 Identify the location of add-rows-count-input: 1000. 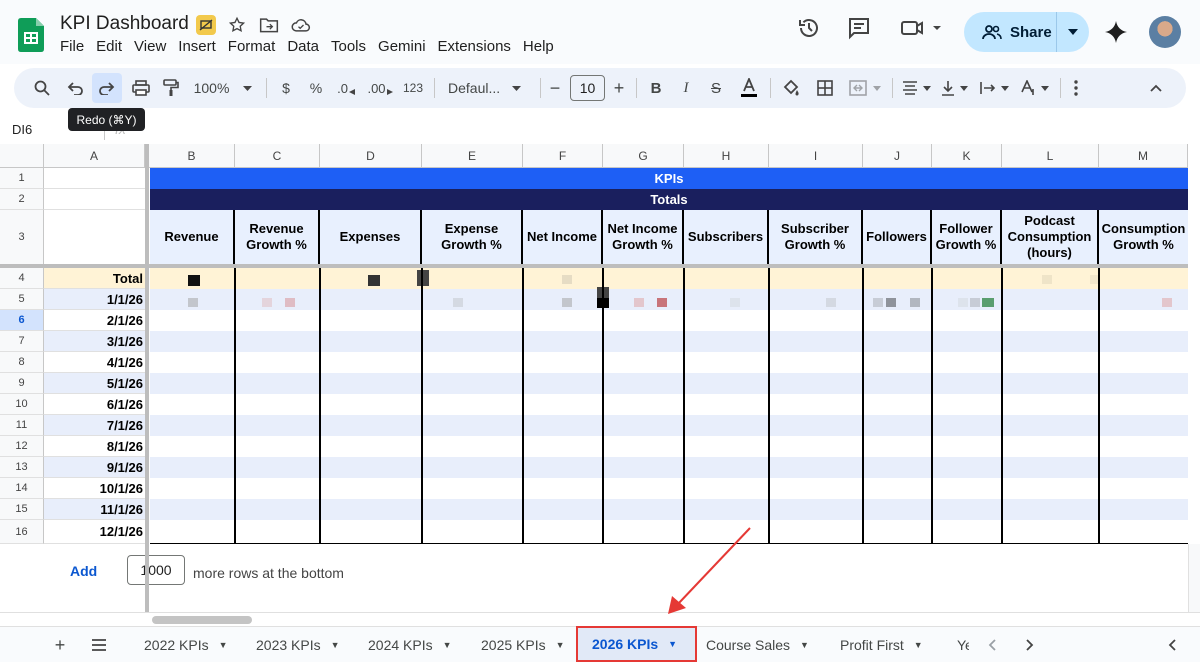
(156, 570).